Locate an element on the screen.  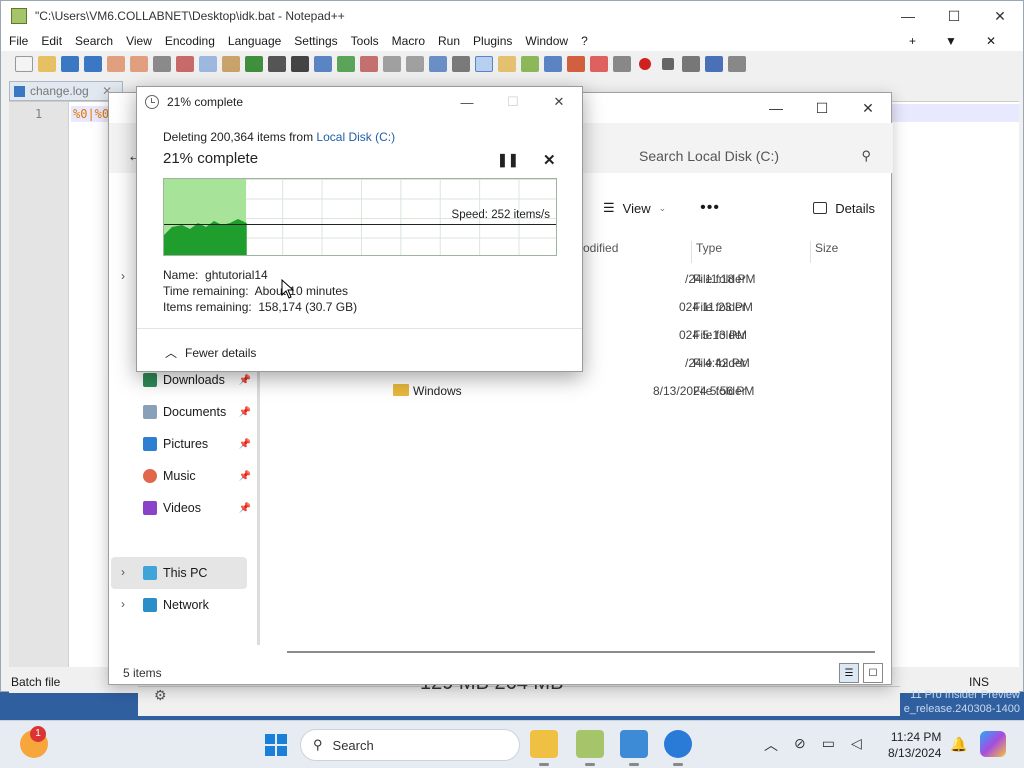
nav-videos: Videos 📌 is located at coordinates (197, 508).